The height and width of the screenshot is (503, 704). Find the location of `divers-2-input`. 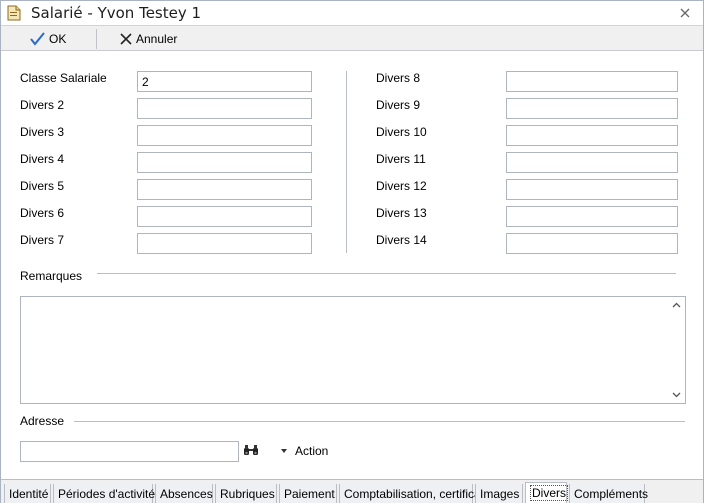

divers-2-input is located at coordinates (224, 108).